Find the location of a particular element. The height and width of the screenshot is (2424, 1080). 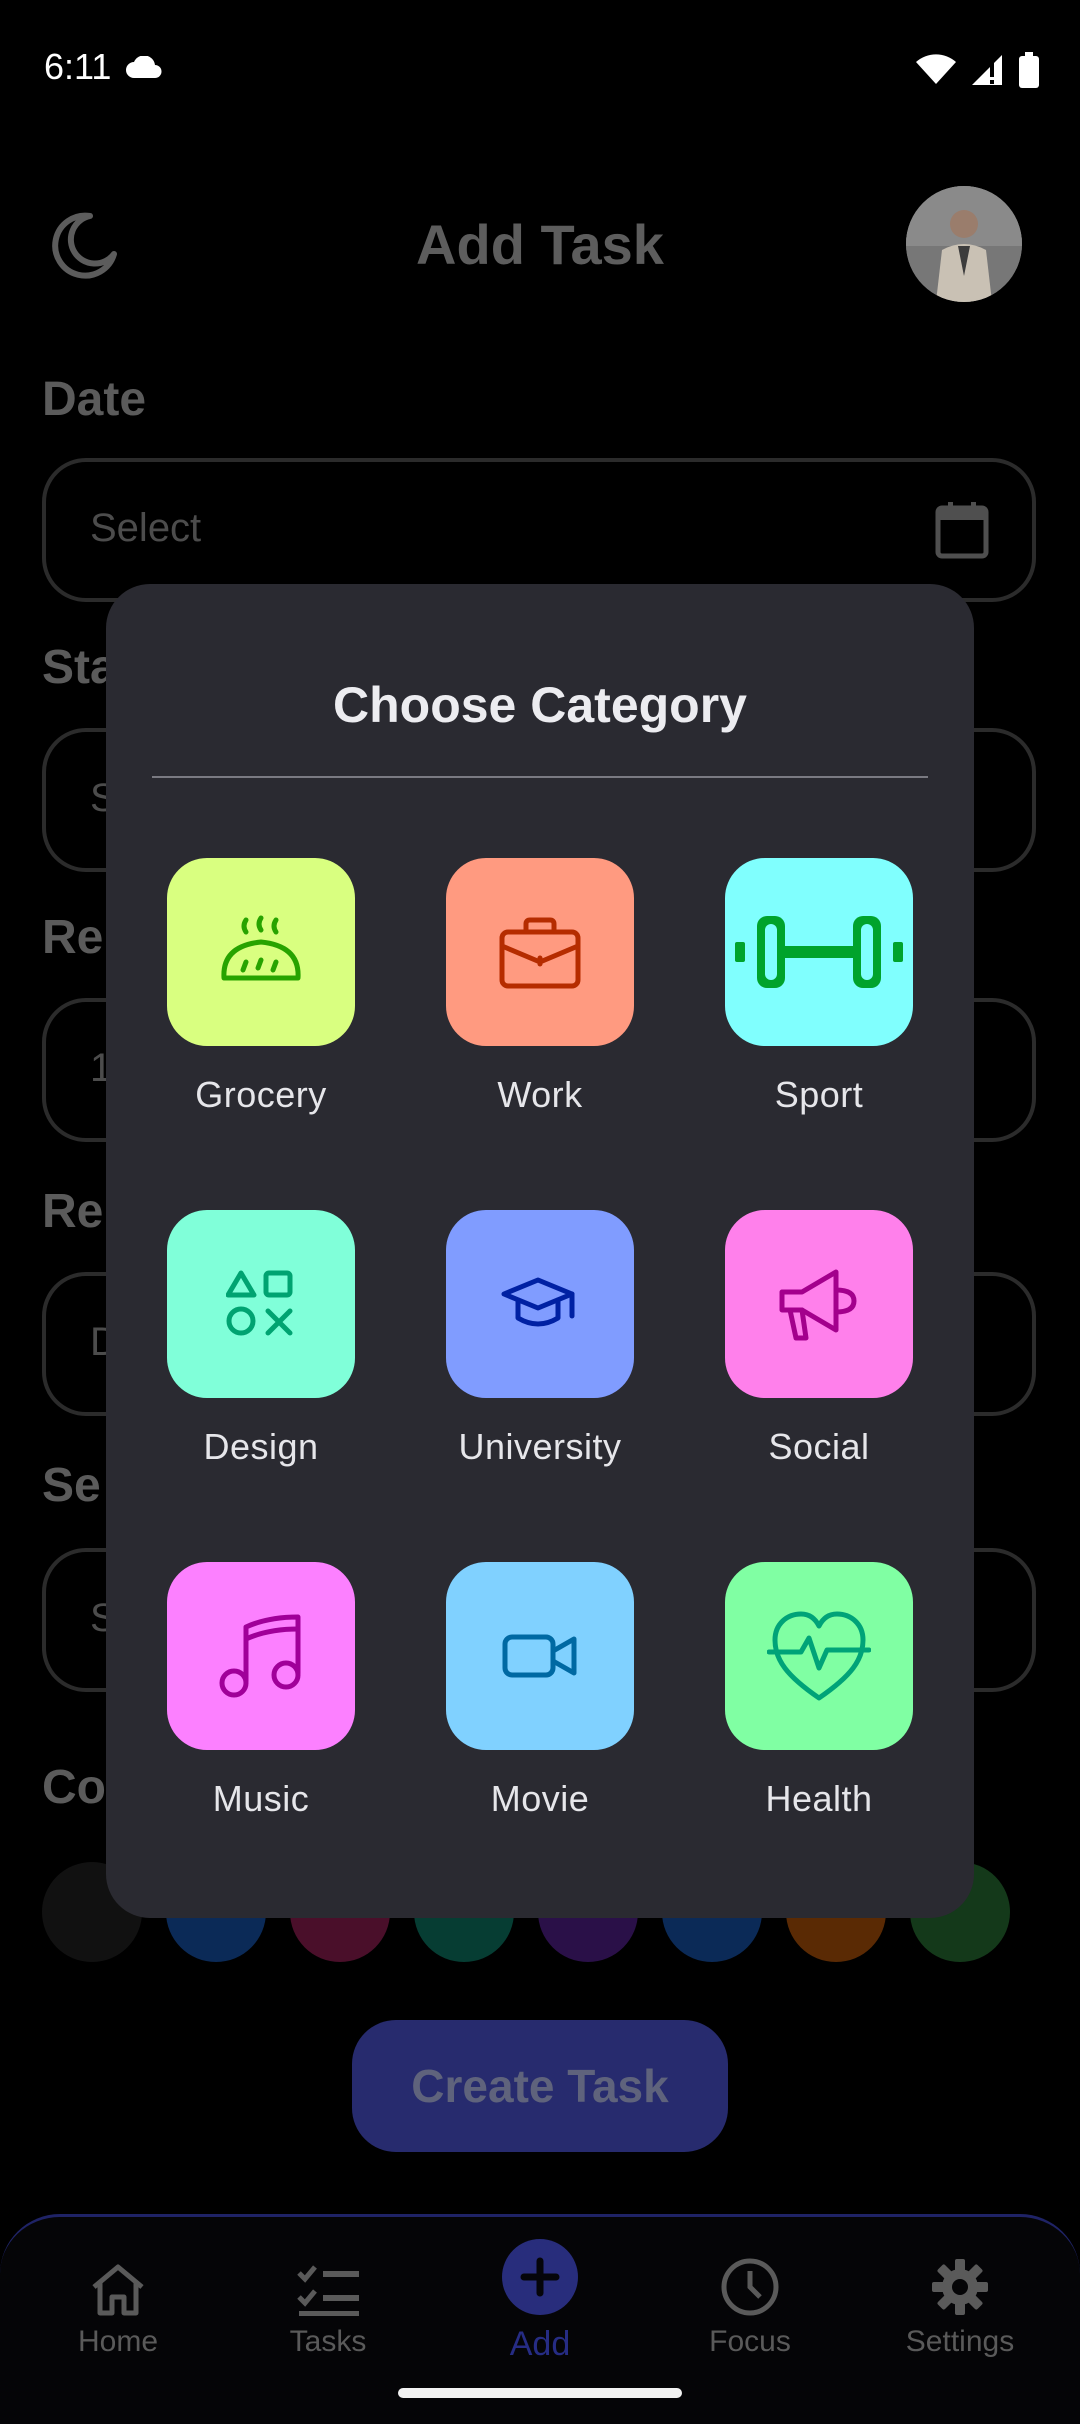

heart-pulse-icon is located at coordinates (819, 1656).